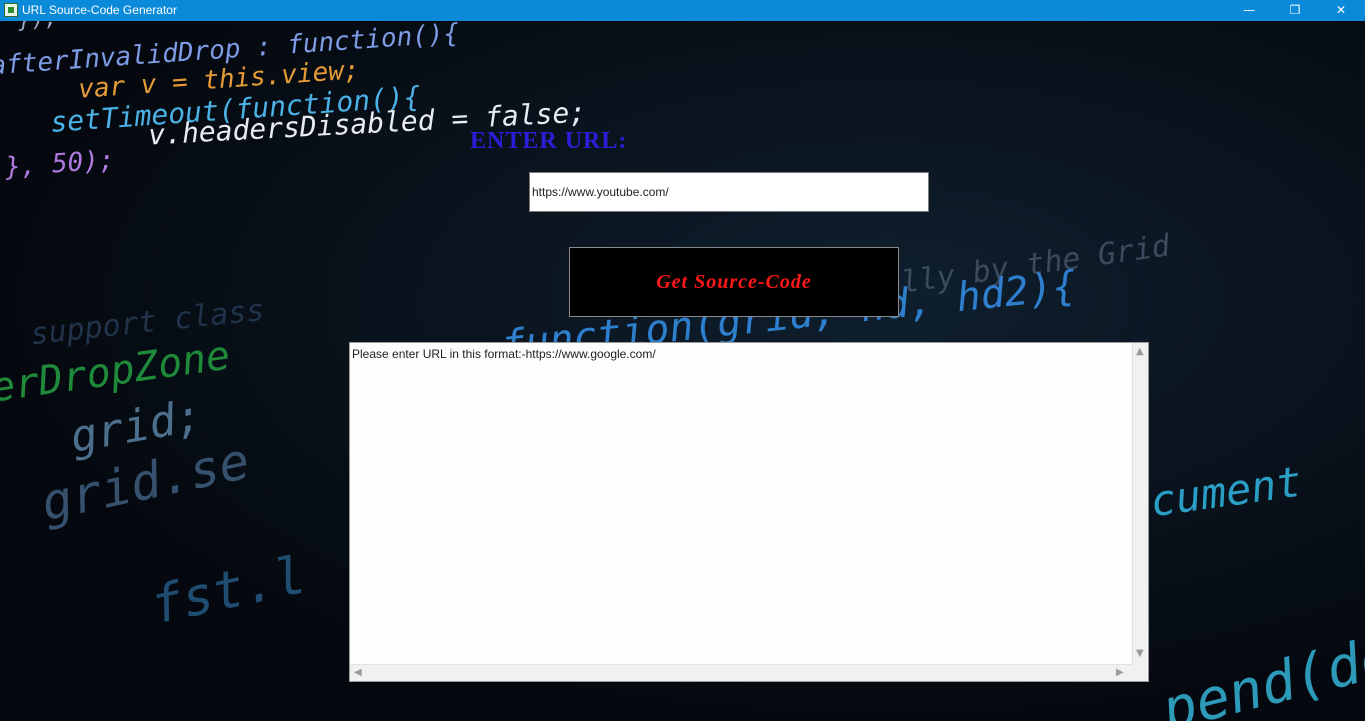 This screenshot has width=1365, height=721. Describe the element at coordinates (1226, 491) in the screenshot. I see `bg-code-line: cument` at that location.